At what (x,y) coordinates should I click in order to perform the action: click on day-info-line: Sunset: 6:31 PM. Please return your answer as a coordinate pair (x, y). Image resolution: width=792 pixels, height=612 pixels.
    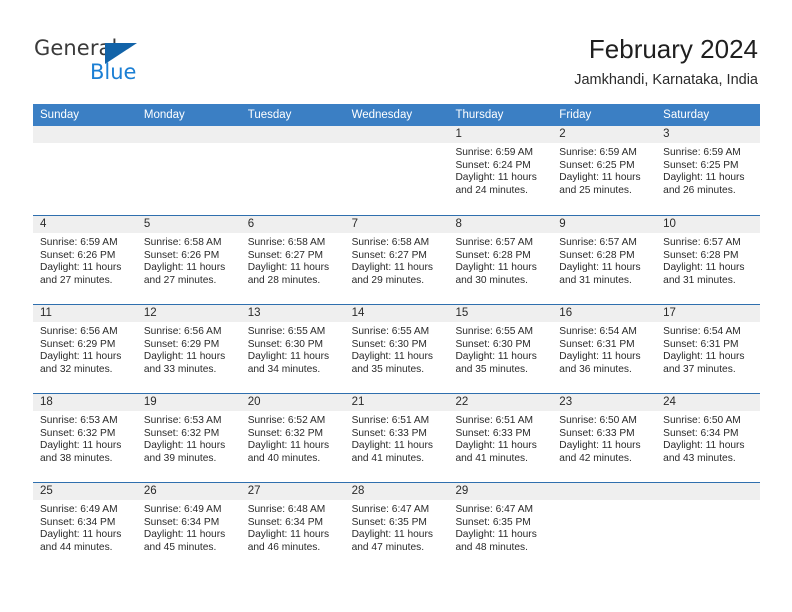
    Looking at the image, I should click on (597, 344).